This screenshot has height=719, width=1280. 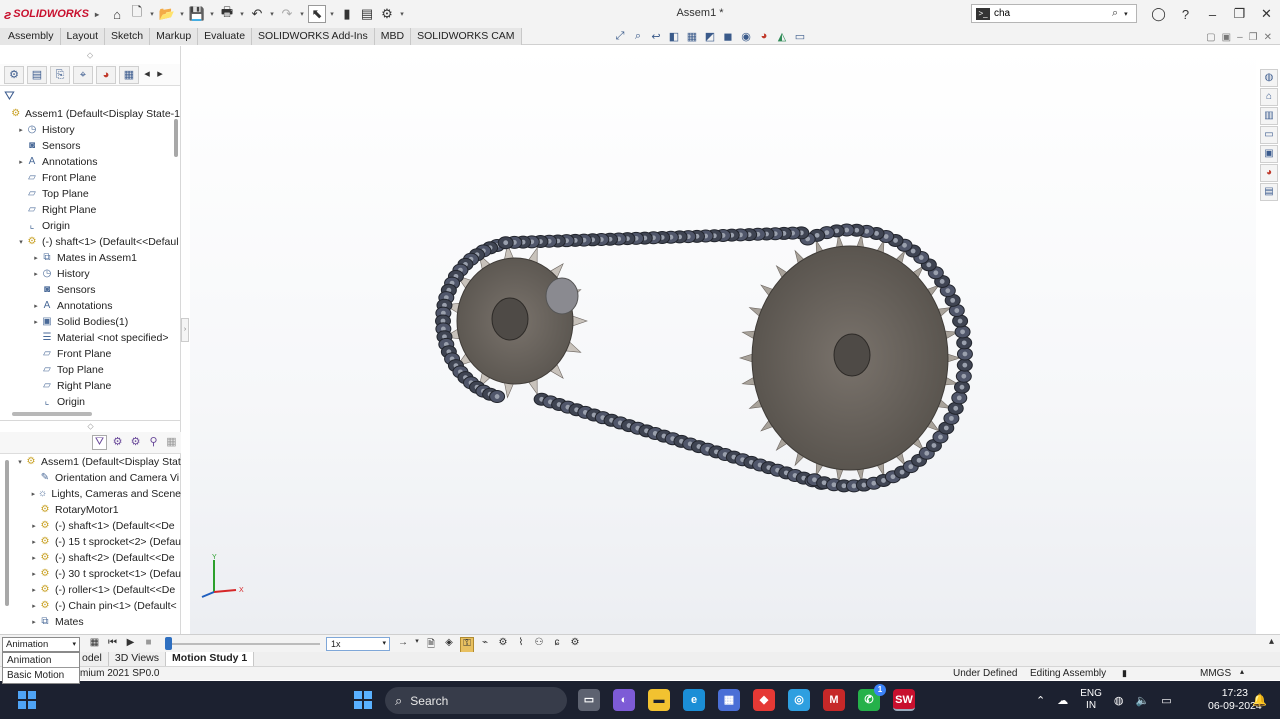 What do you see at coordinates (1269, 97) in the screenshot?
I see `design-library-icon: ⌂` at bounding box center [1269, 97].